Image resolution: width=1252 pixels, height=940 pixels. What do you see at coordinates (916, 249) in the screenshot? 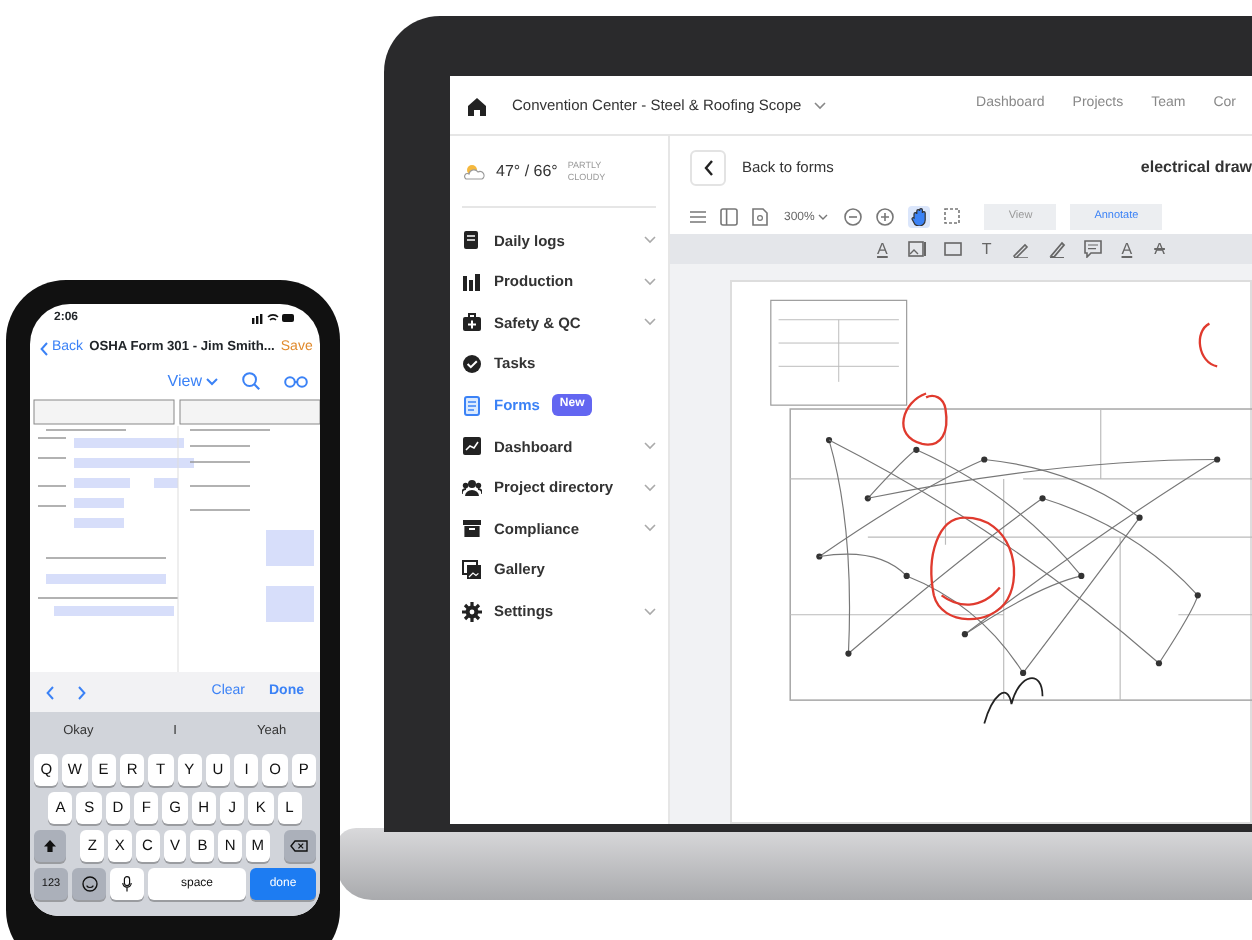
I see `image-icon` at bounding box center [916, 249].